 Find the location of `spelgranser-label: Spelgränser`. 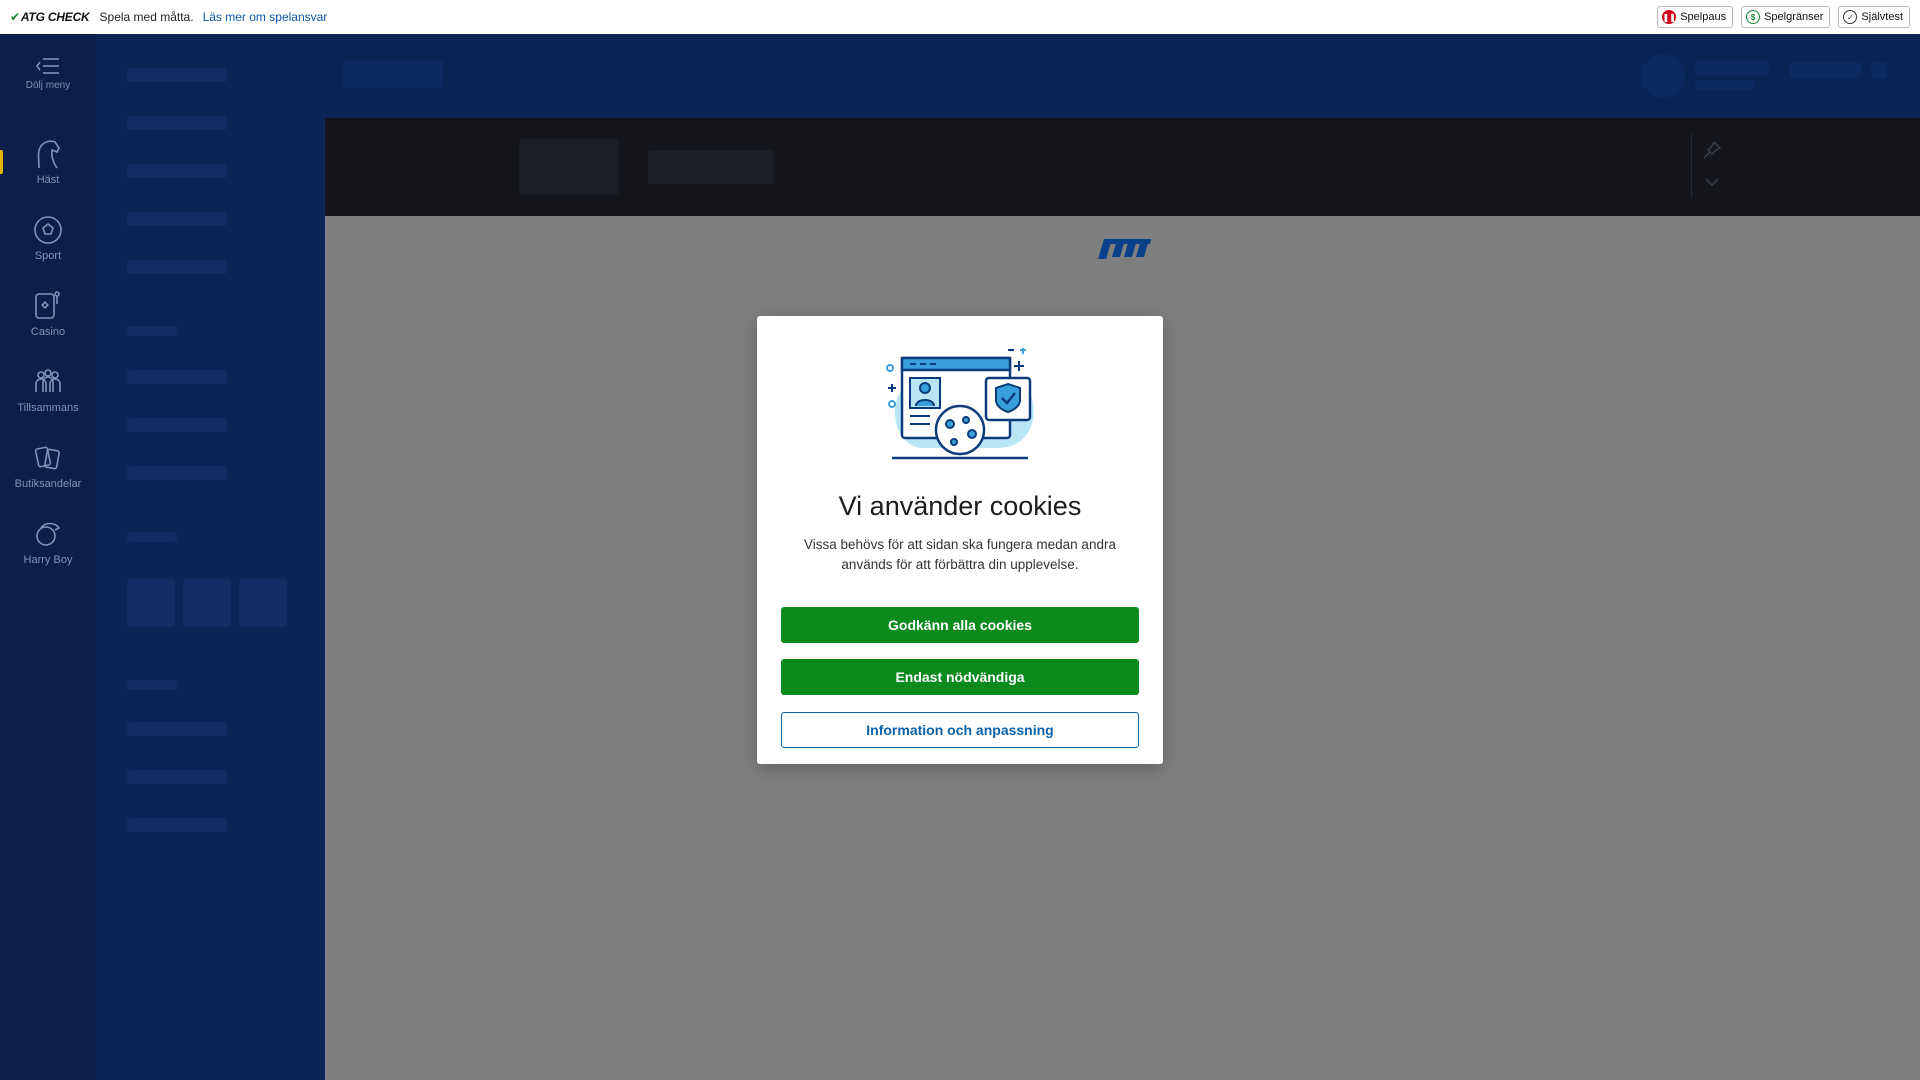

spelgranser-label: Spelgränser is located at coordinates (1794, 17).